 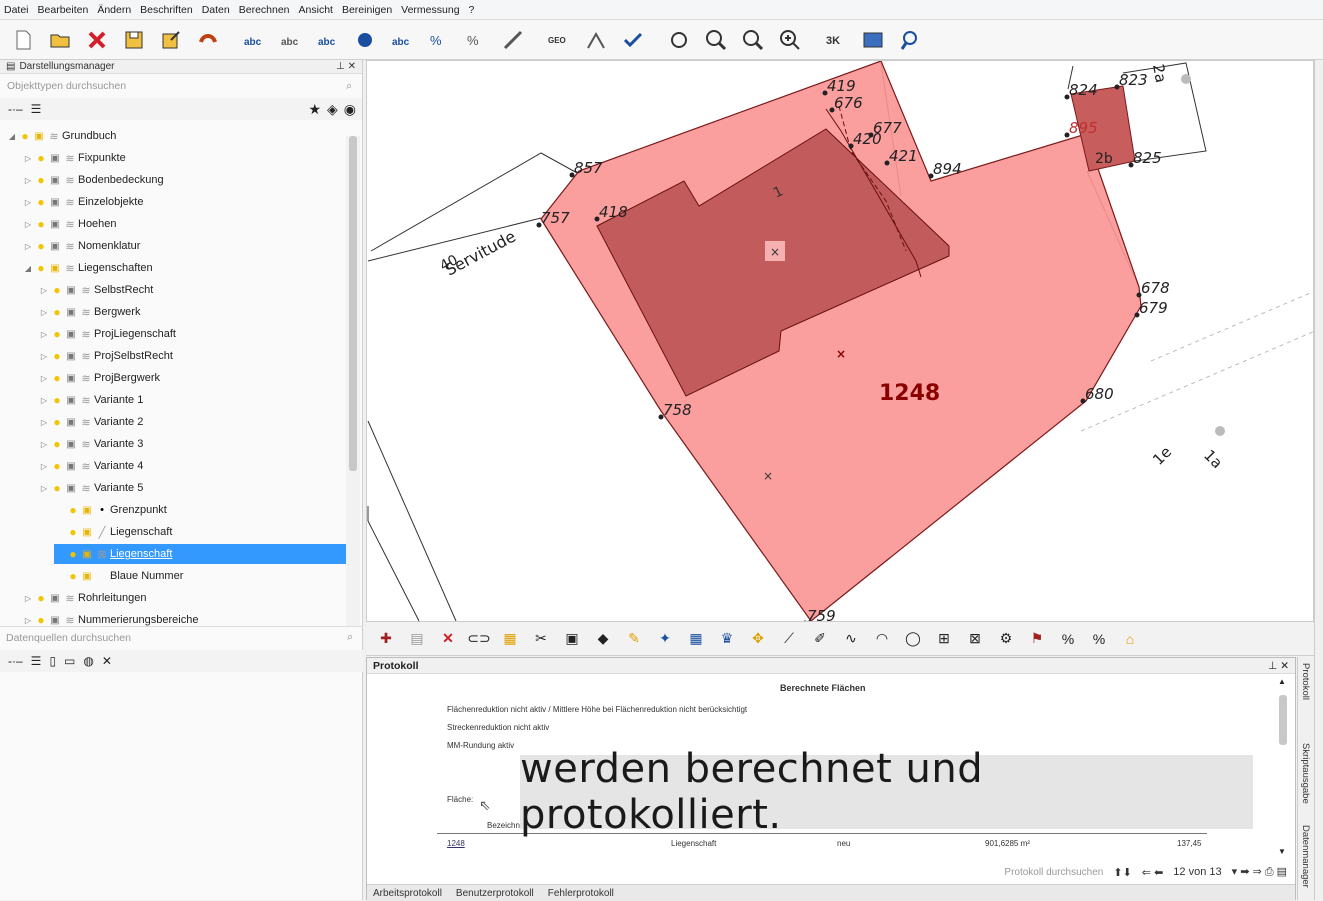 I want to click on visibility-eye-icon: ◉, so click(x=350, y=109).